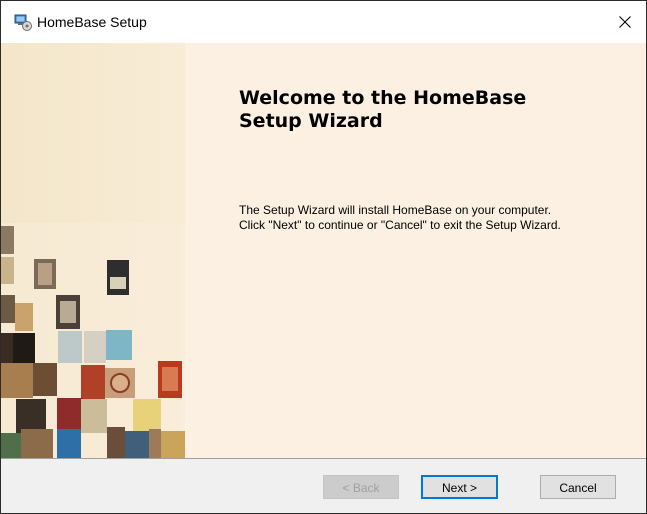 The width and height of the screenshot is (647, 514). Describe the element at coordinates (383, 109) in the screenshot. I see `wizard-heading: Welcome to the HomeBase Setup Wizard` at that location.